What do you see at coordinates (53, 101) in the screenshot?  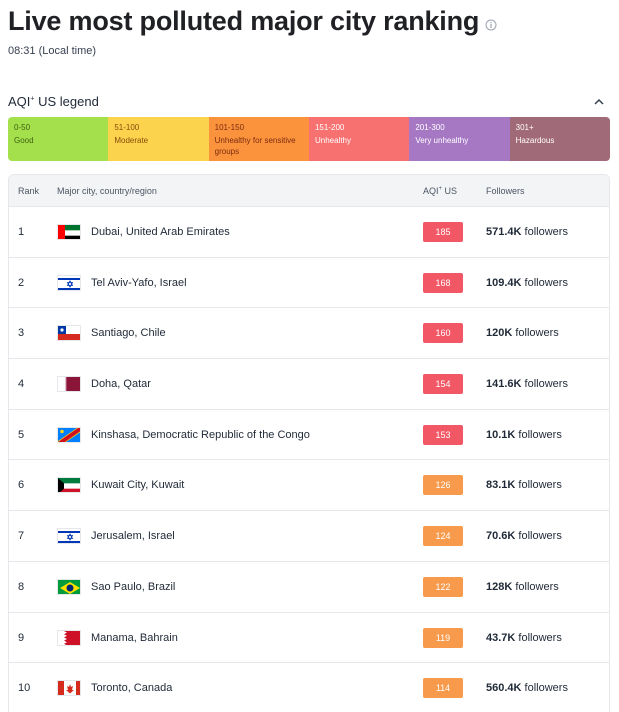 I see `legend-title: AQI+ US legend` at bounding box center [53, 101].